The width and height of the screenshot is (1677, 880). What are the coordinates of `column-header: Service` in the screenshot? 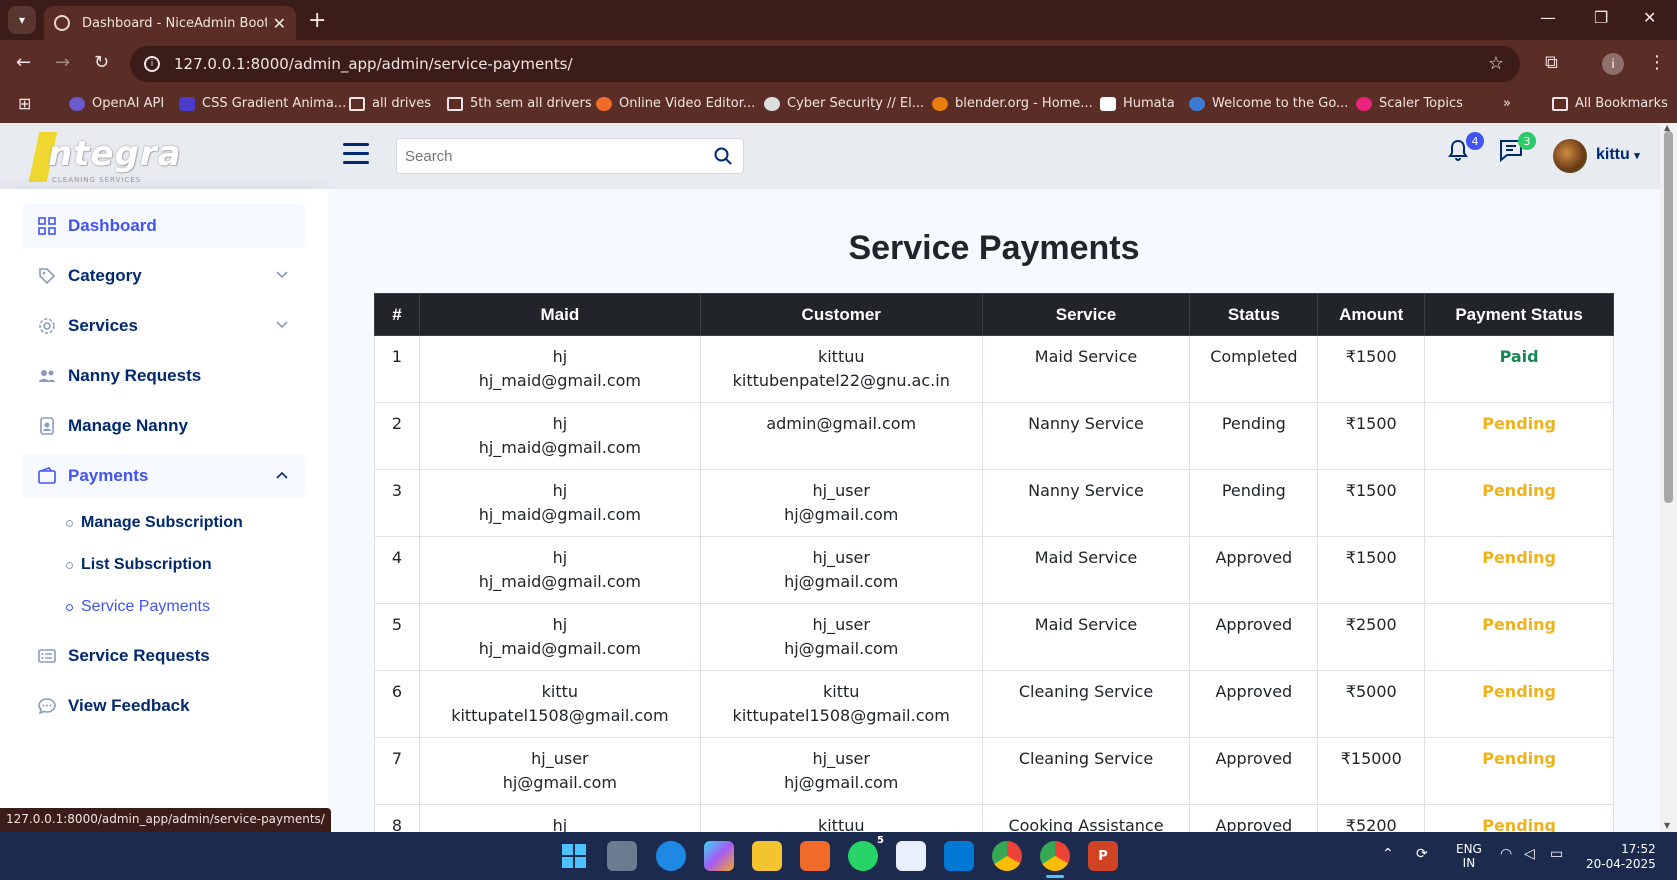 It's located at (1086, 314).